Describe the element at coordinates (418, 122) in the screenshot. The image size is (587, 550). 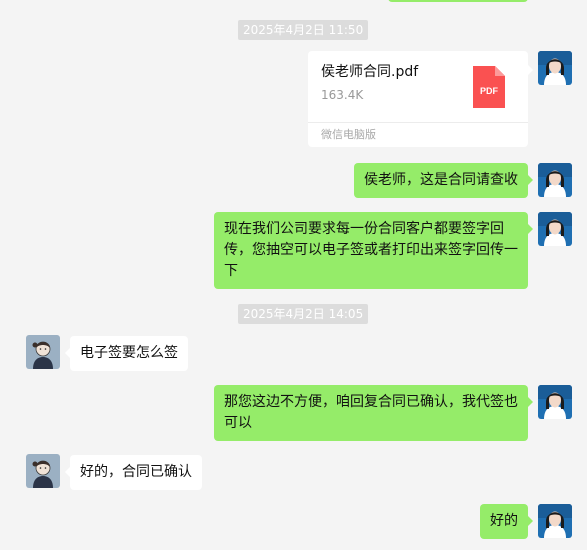
I see `file-card-divider` at that location.